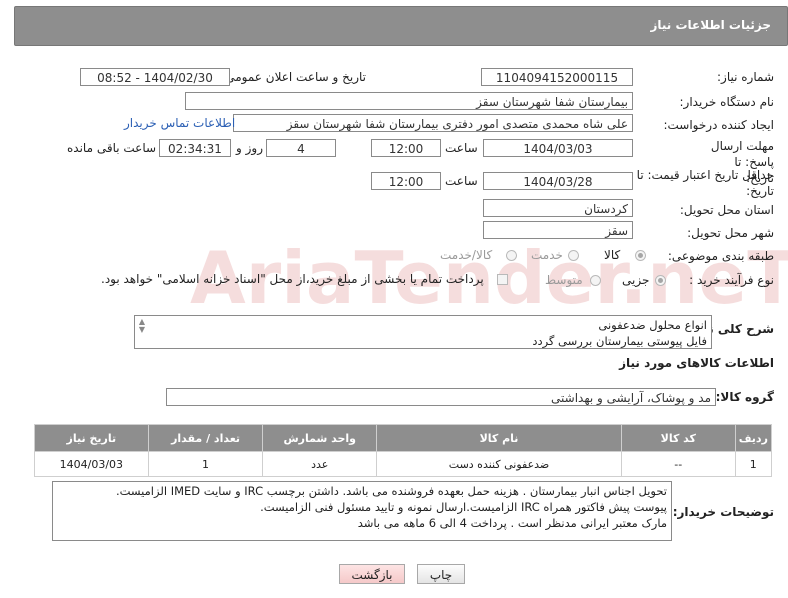  Describe the element at coordinates (179, 123) in the screenshot. I see `buyer-contact-link: اطلاعات تماس خریدار` at that location.